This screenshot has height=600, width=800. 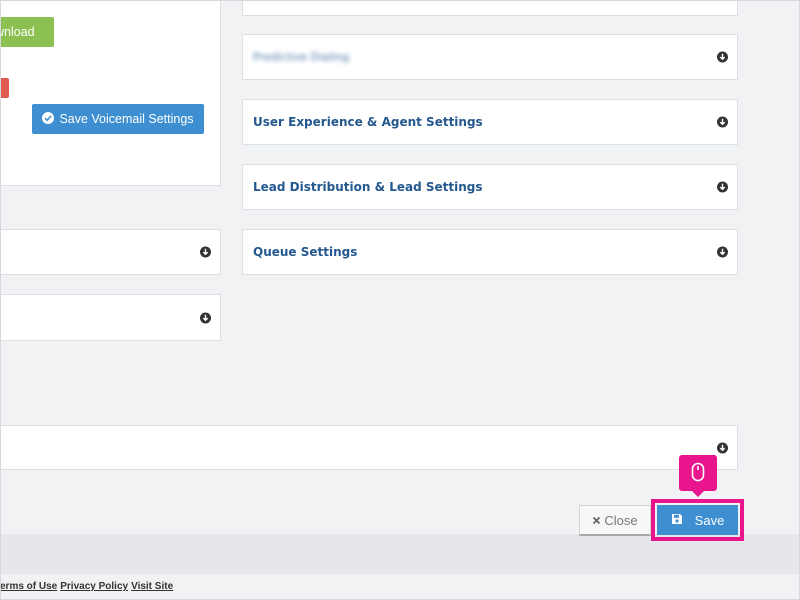 I want to click on predictive-dialing-panel: Predictive Dialing, so click(x=490, y=57).